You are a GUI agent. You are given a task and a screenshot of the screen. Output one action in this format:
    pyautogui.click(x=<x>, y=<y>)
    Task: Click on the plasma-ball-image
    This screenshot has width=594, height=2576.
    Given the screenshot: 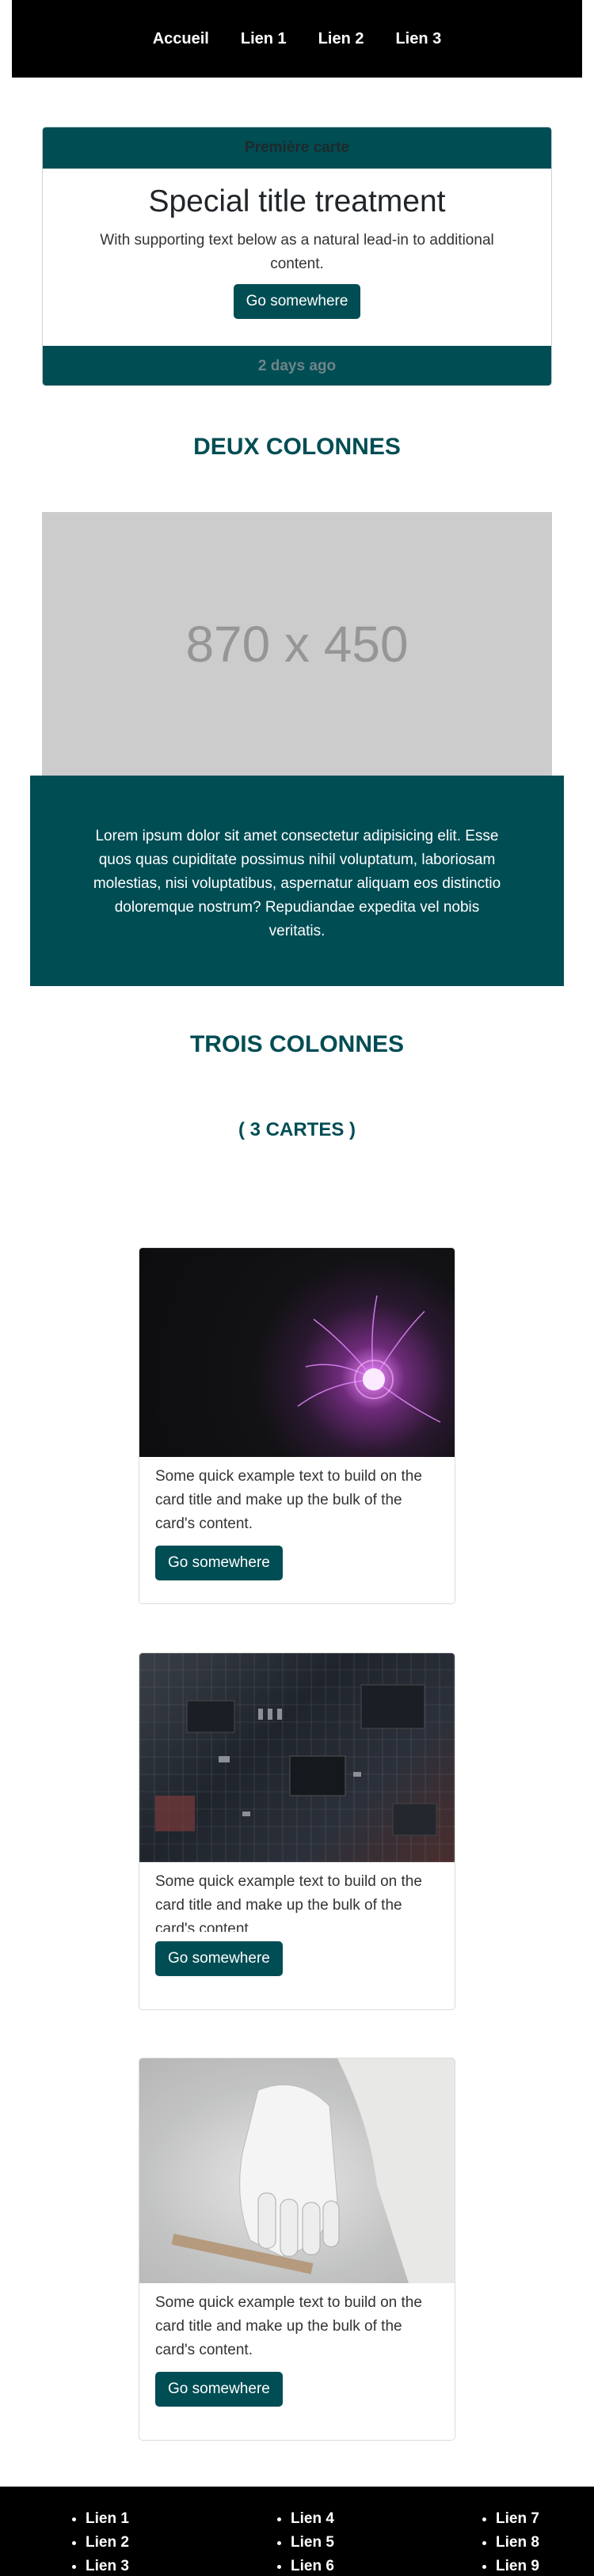 What is the action you would take?
    pyautogui.click(x=297, y=1352)
    